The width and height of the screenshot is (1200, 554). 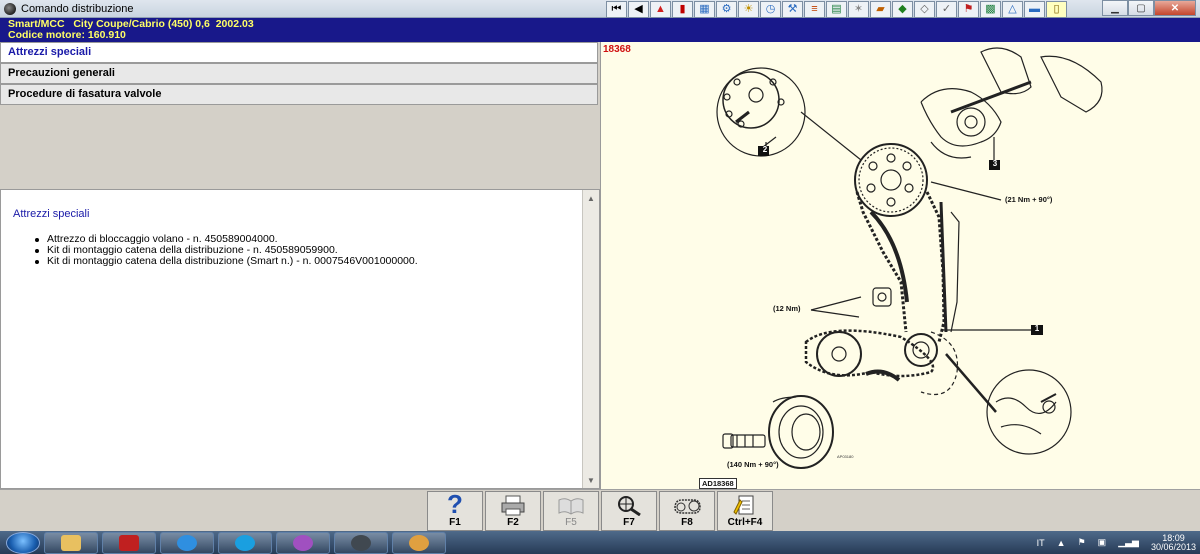 What do you see at coordinates (1056, 9) in the screenshot?
I see `note-icon: ▯` at bounding box center [1056, 9].